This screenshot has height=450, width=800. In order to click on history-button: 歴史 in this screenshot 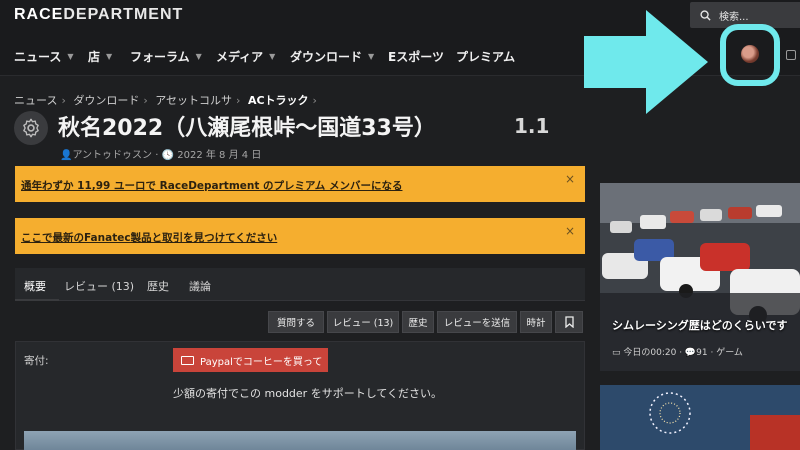, I will do `click(418, 322)`.